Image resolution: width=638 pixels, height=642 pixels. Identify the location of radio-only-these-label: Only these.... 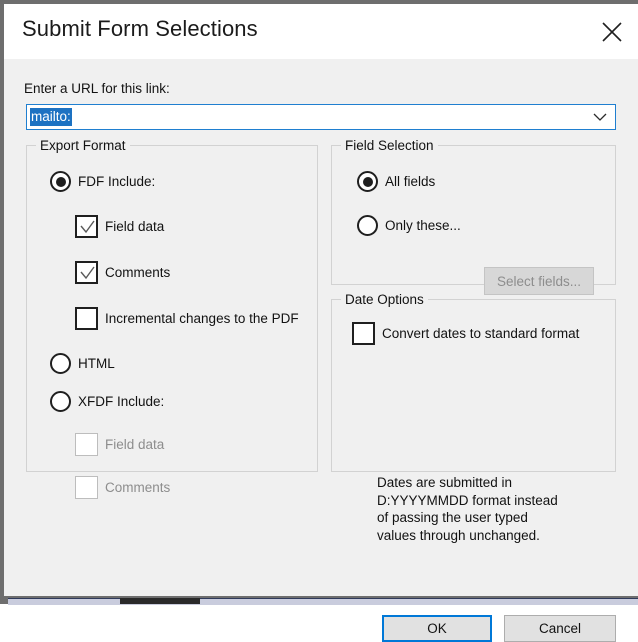
(423, 225).